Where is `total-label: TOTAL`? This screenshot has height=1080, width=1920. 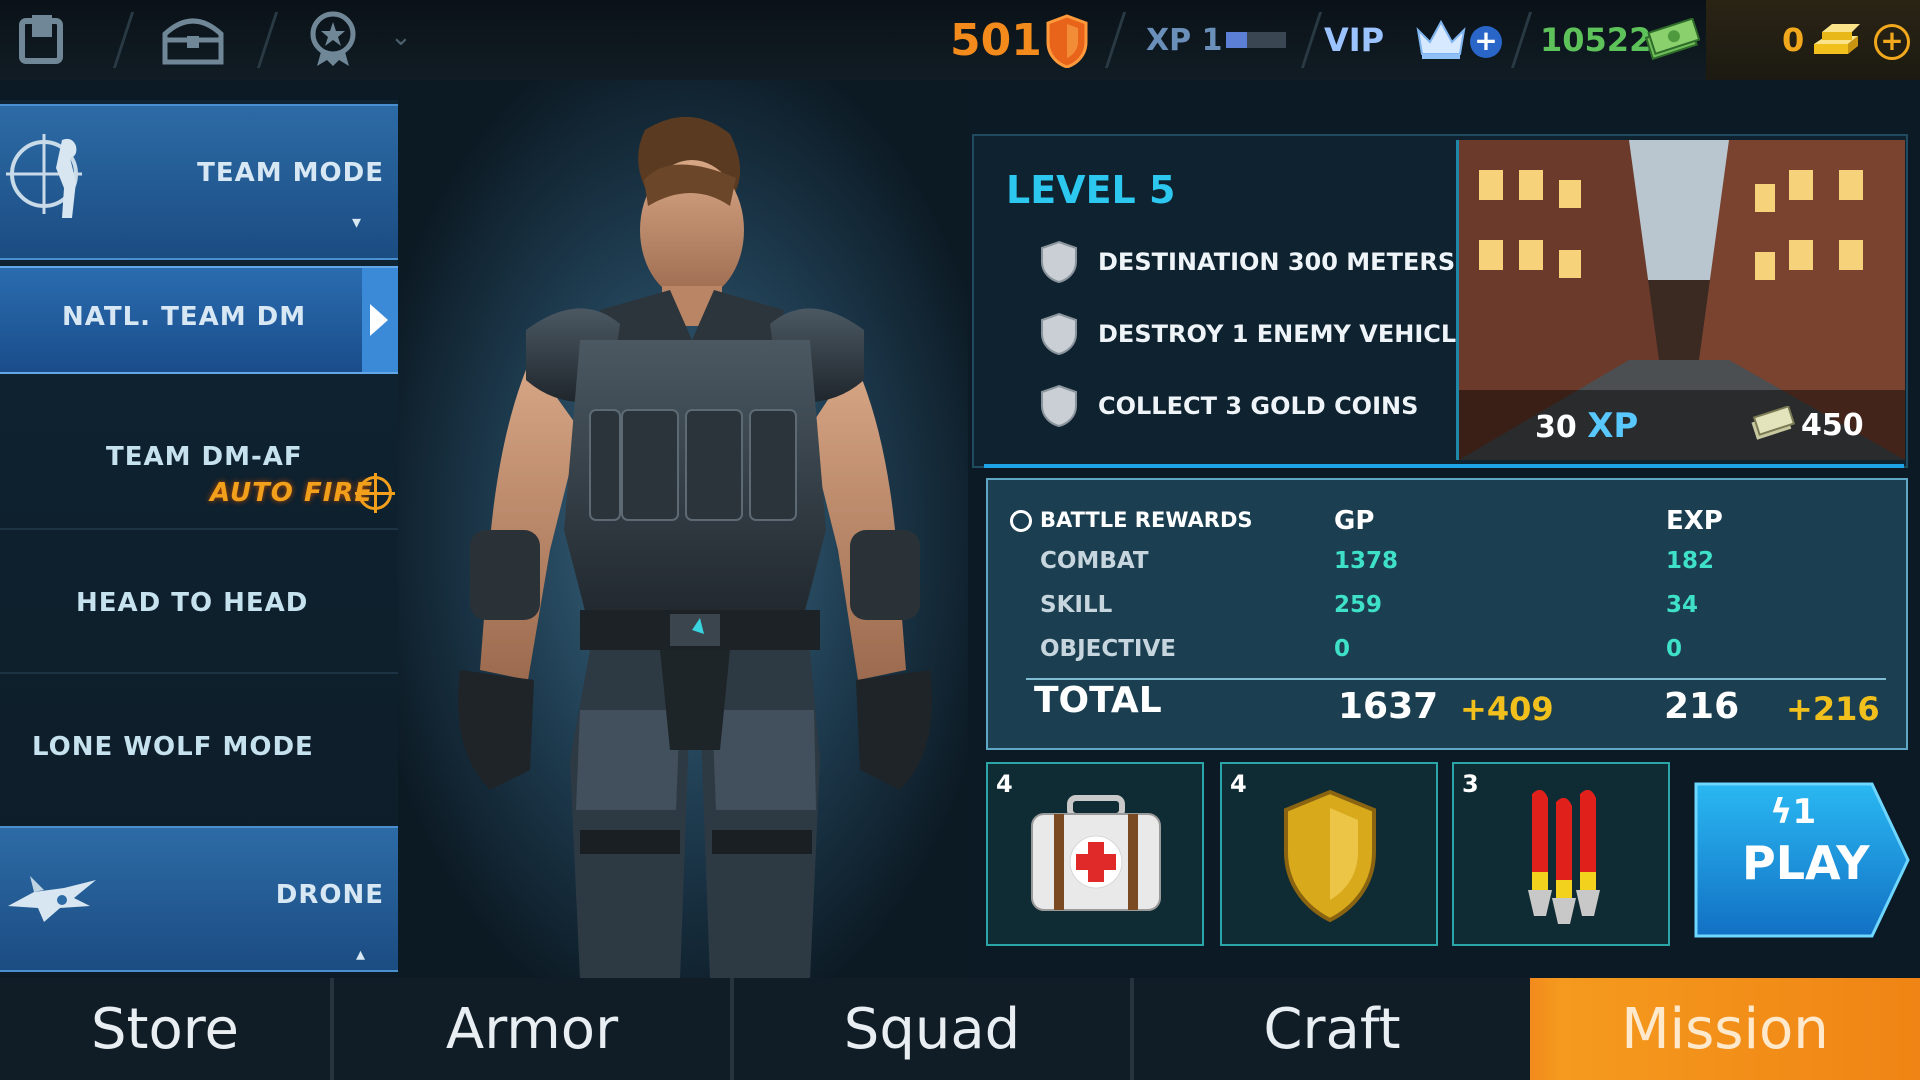
total-label: TOTAL is located at coordinates (1098, 700).